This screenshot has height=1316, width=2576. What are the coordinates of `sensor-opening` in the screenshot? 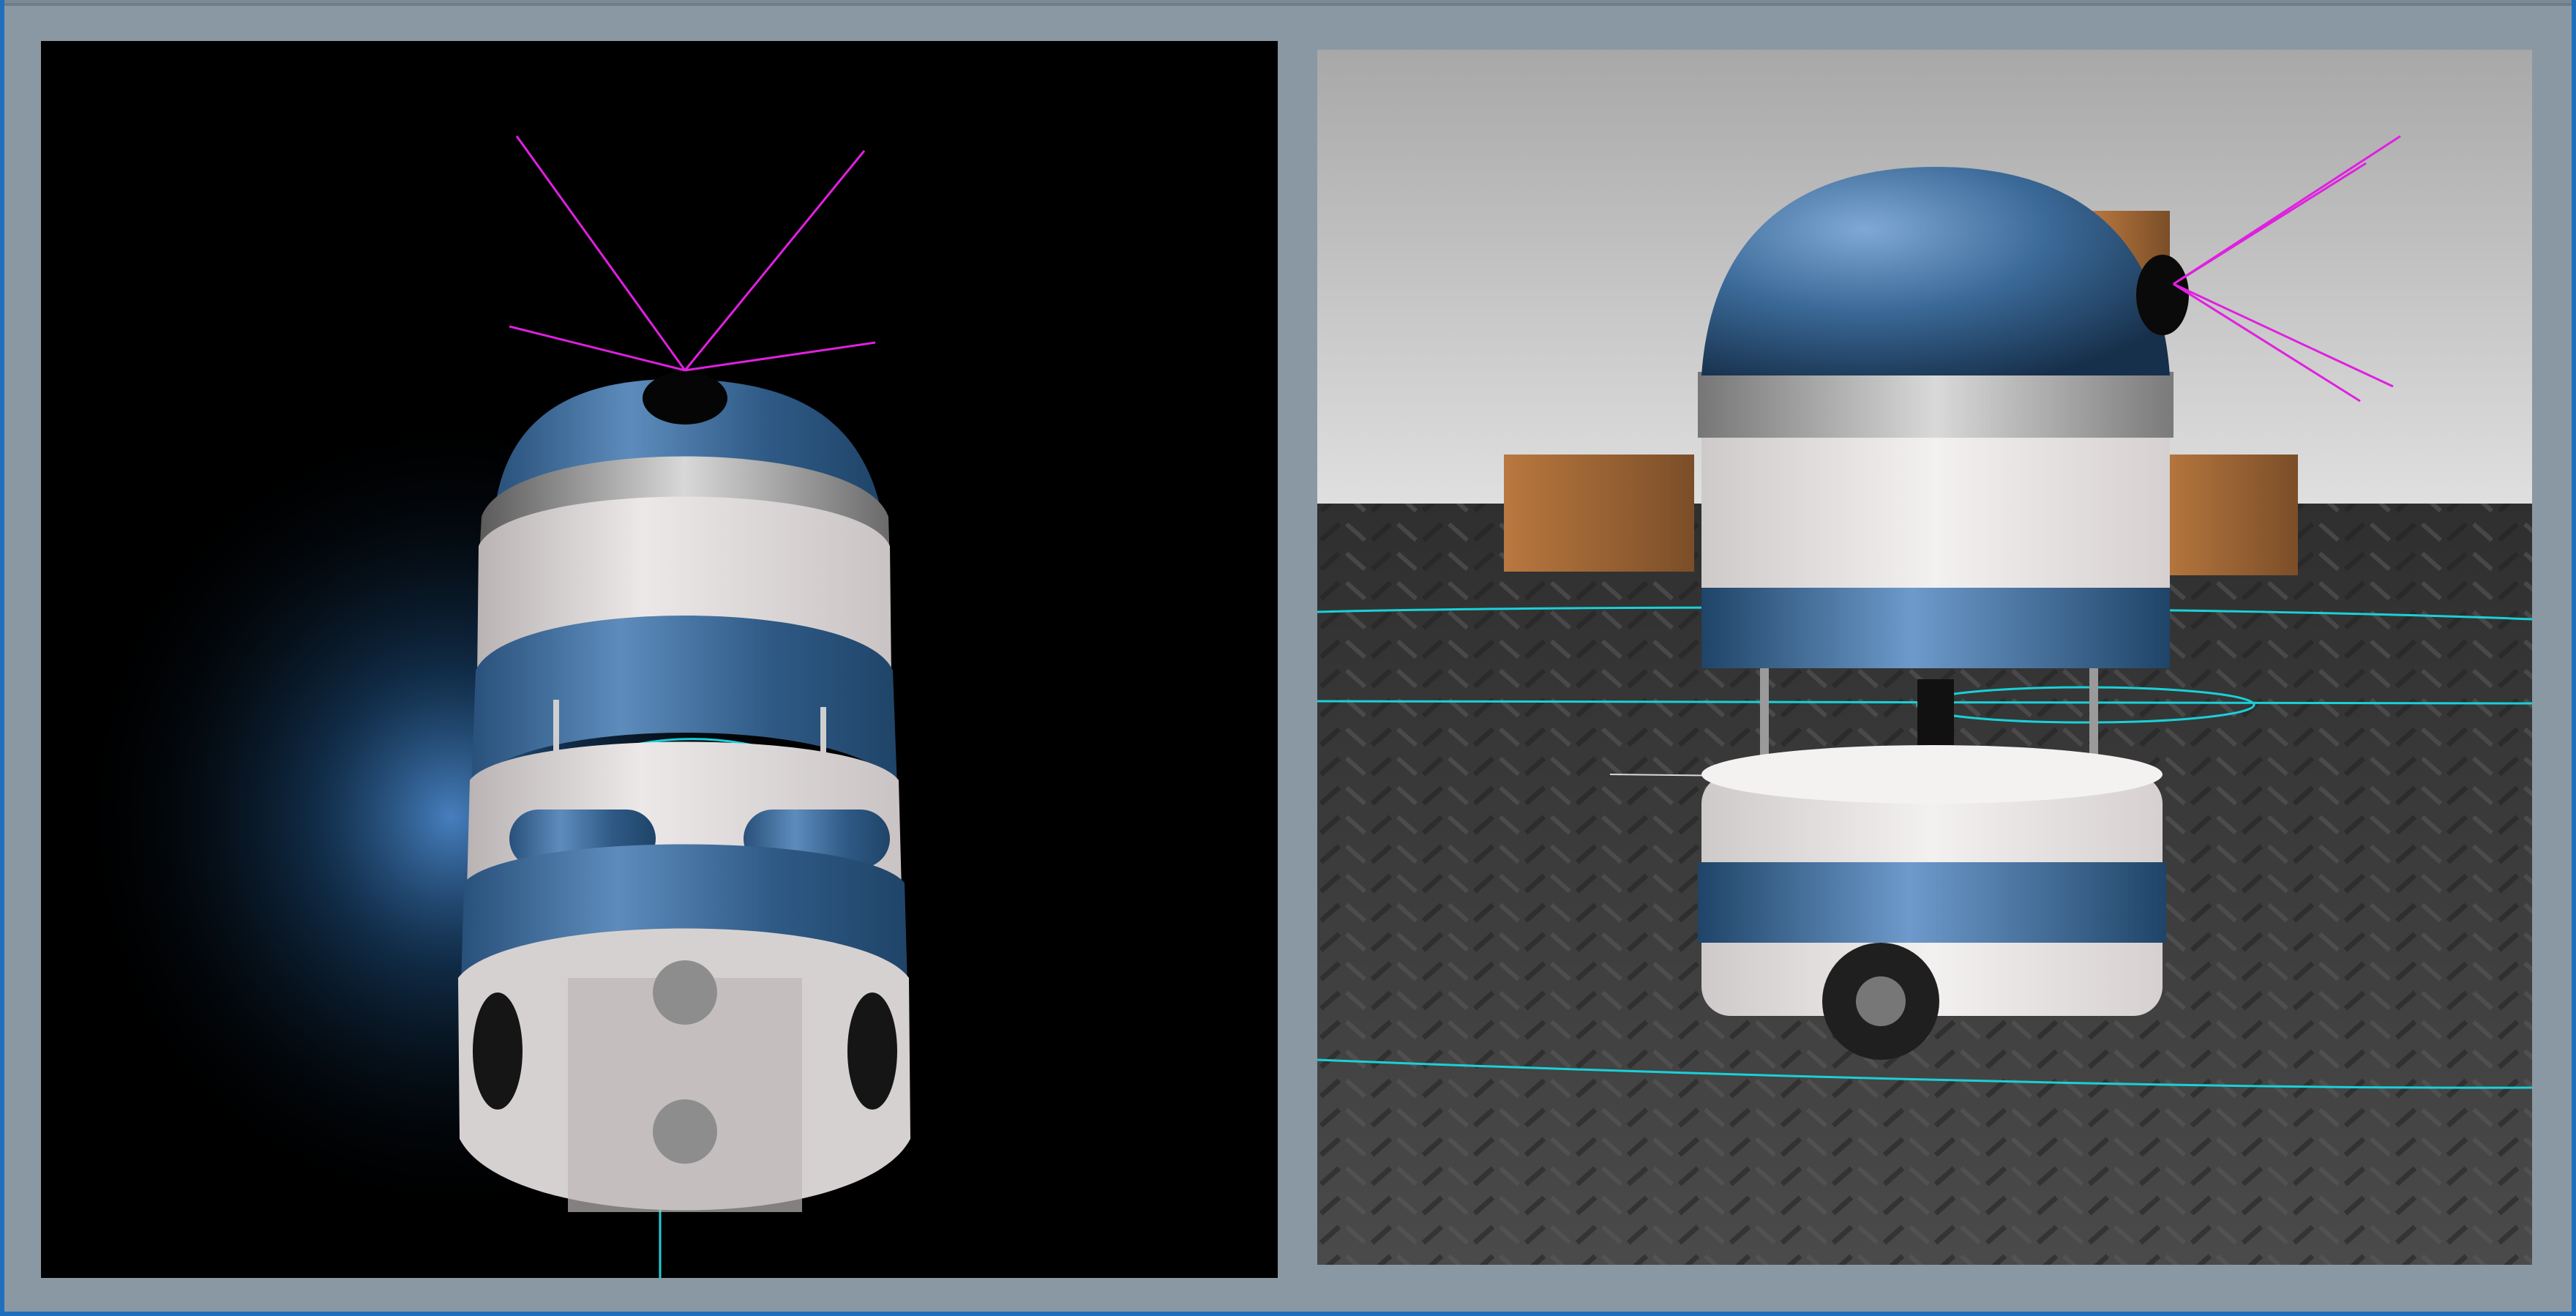 It's located at (685, 399).